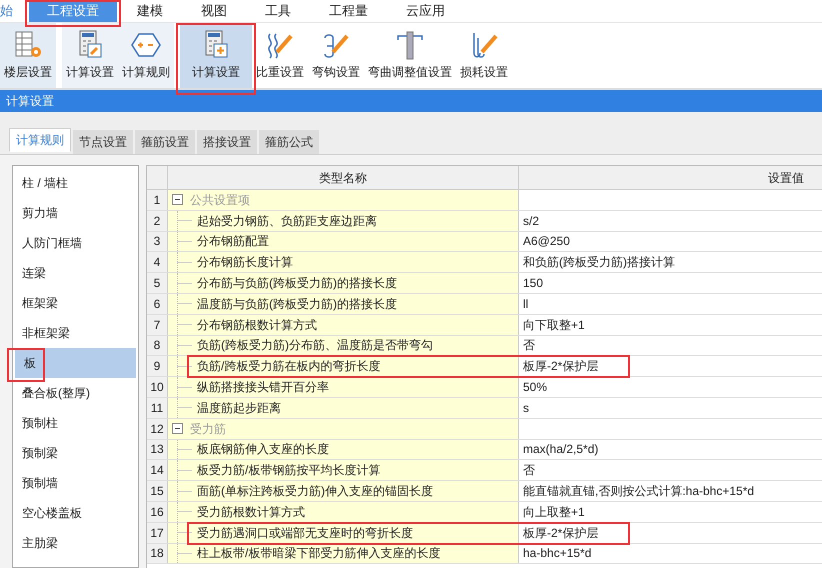  What do you see at coordinates (288, 471) in the screenshot?
I see `setting-name: 板受力筋/板带钢筋按平均长度计算` at bounding box center [288, 471].